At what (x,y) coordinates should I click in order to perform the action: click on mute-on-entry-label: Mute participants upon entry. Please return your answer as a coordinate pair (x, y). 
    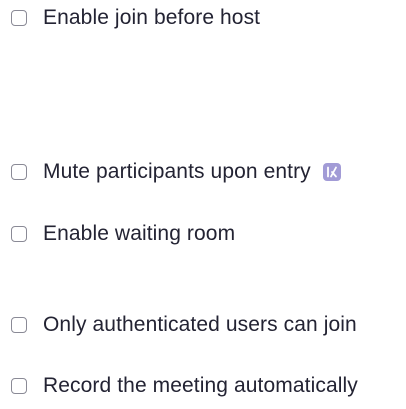
    Looking at the image, I should click on (177, 171).